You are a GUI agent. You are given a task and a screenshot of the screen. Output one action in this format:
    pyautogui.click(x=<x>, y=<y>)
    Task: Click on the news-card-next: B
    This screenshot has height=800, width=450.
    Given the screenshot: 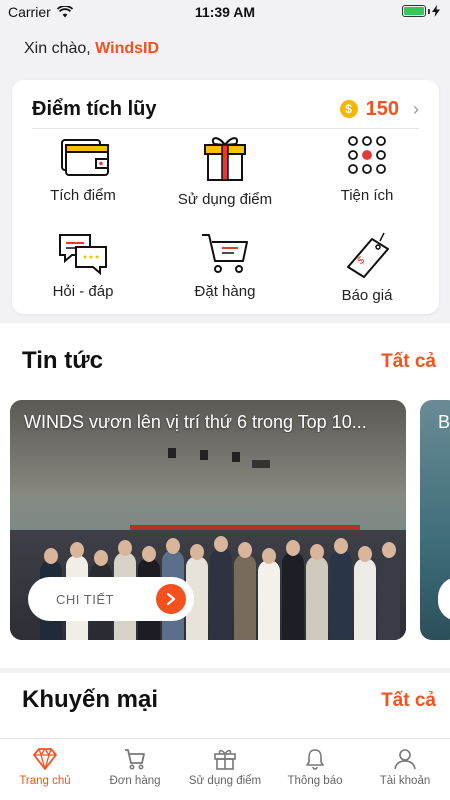 What is the action you would take?
    pyautogui.click(x=435, y=520)
    